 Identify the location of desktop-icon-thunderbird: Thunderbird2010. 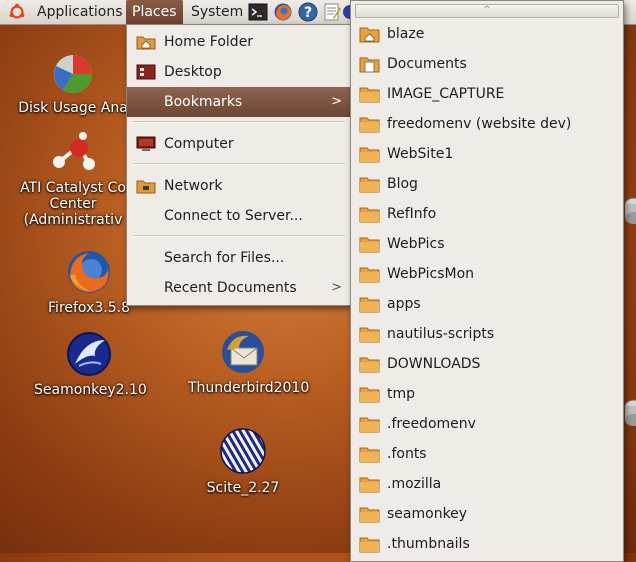
(248, 362).